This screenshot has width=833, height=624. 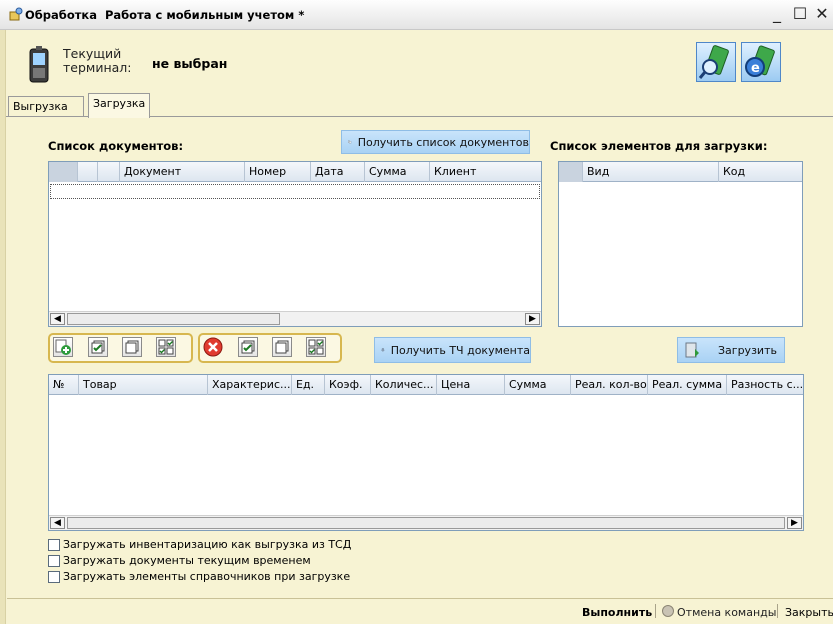 What do you see at coordinates (46, 106) in the screenshot?
I see `tab-export: Выгрузка` at bounding box center [46, 106].